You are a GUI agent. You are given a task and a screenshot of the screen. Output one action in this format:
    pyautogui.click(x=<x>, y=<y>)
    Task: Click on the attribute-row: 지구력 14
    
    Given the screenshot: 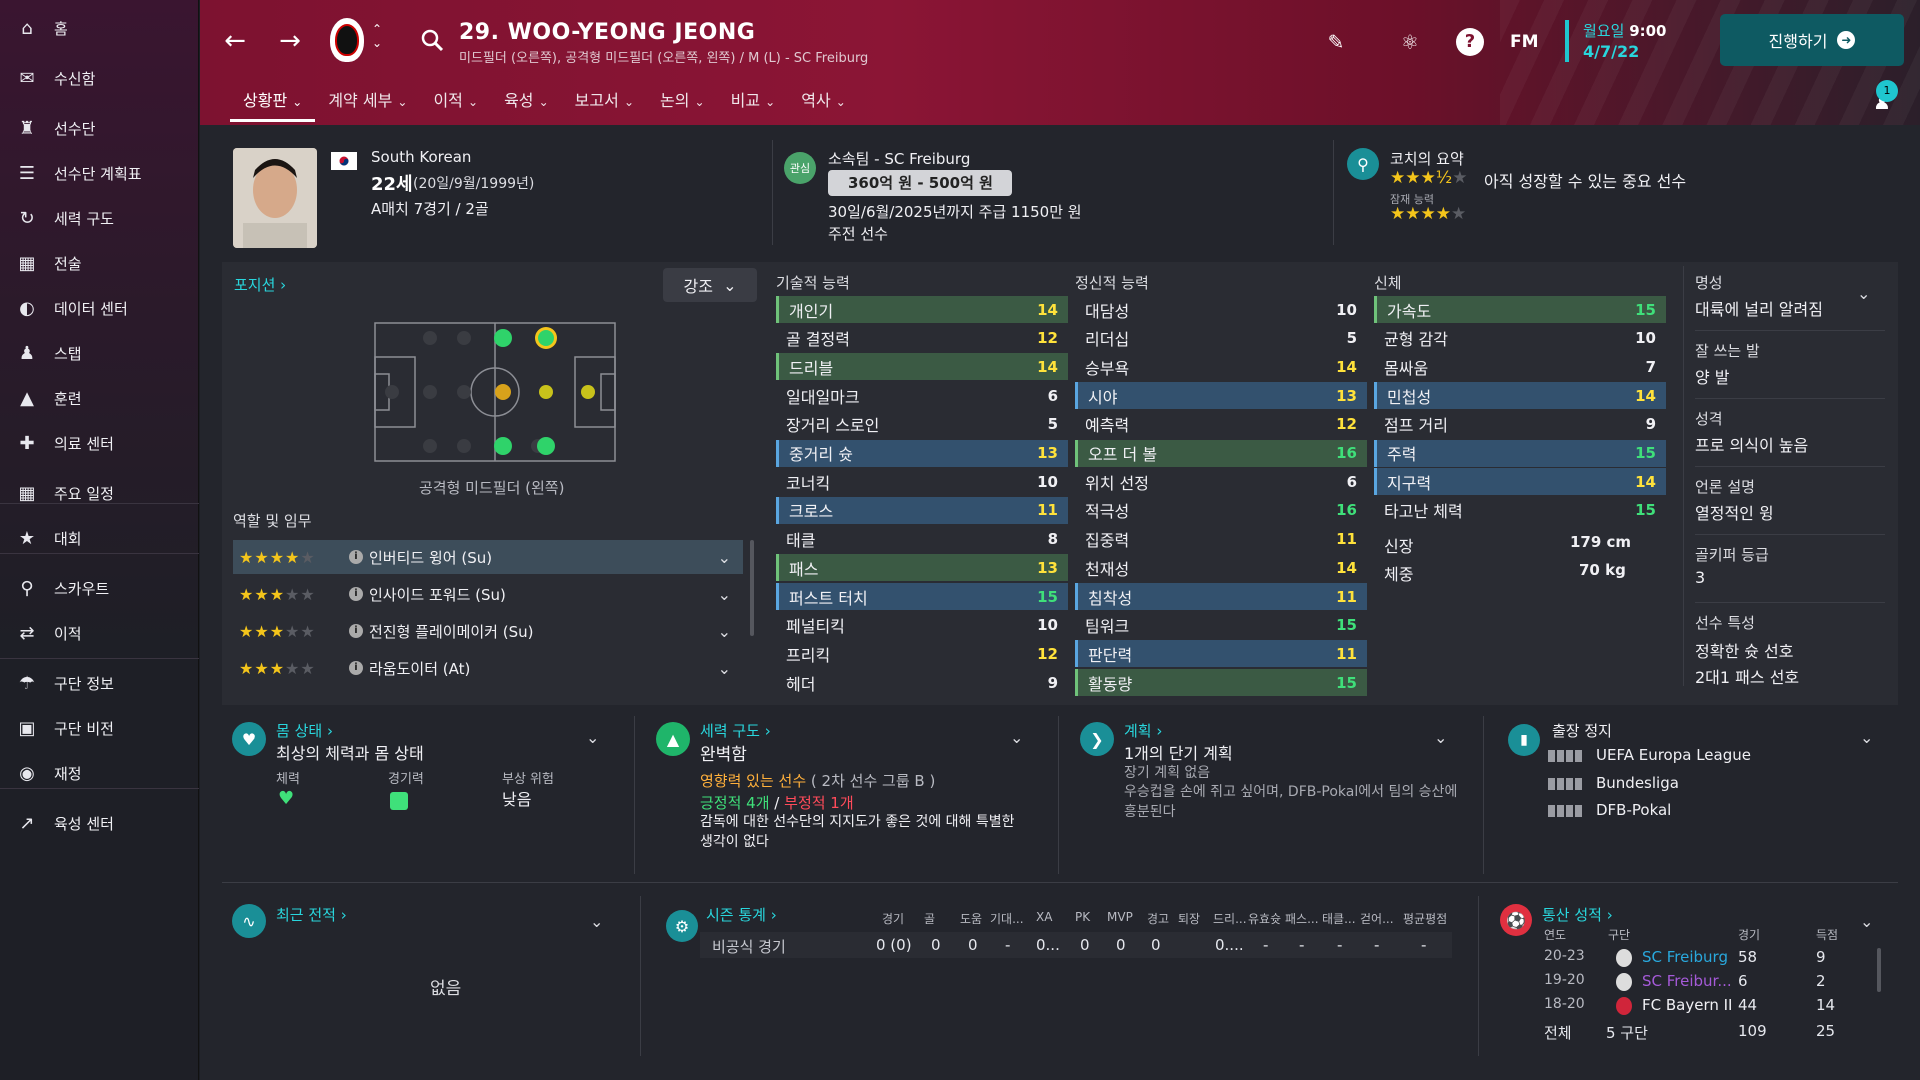 What is the action you would take?
    pyautogui.click(x=1520, y=482)
    